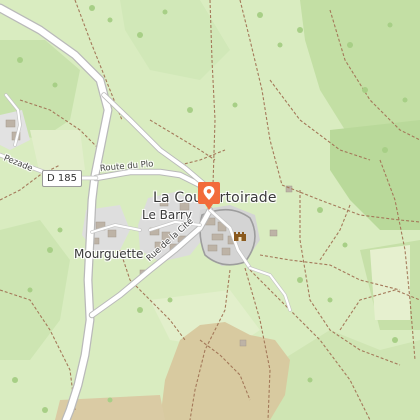 This screenshot has height=420, width=420. What do you see at coordinates (62, 178) in the screenshot?
I see `road-shield-d185: D 185` at bounding box center [62, 178].